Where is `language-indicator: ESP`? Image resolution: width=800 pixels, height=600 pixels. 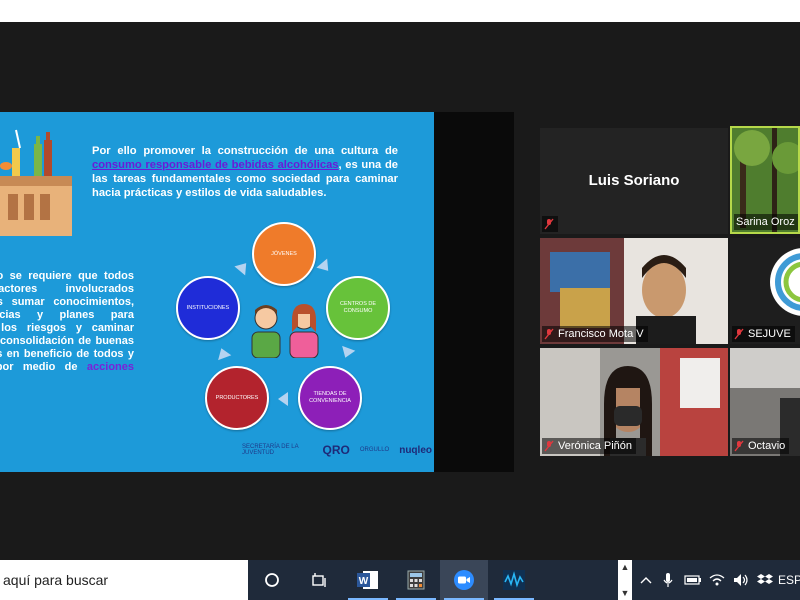 language-indicator: ESP is located at coordinates (789, 580).